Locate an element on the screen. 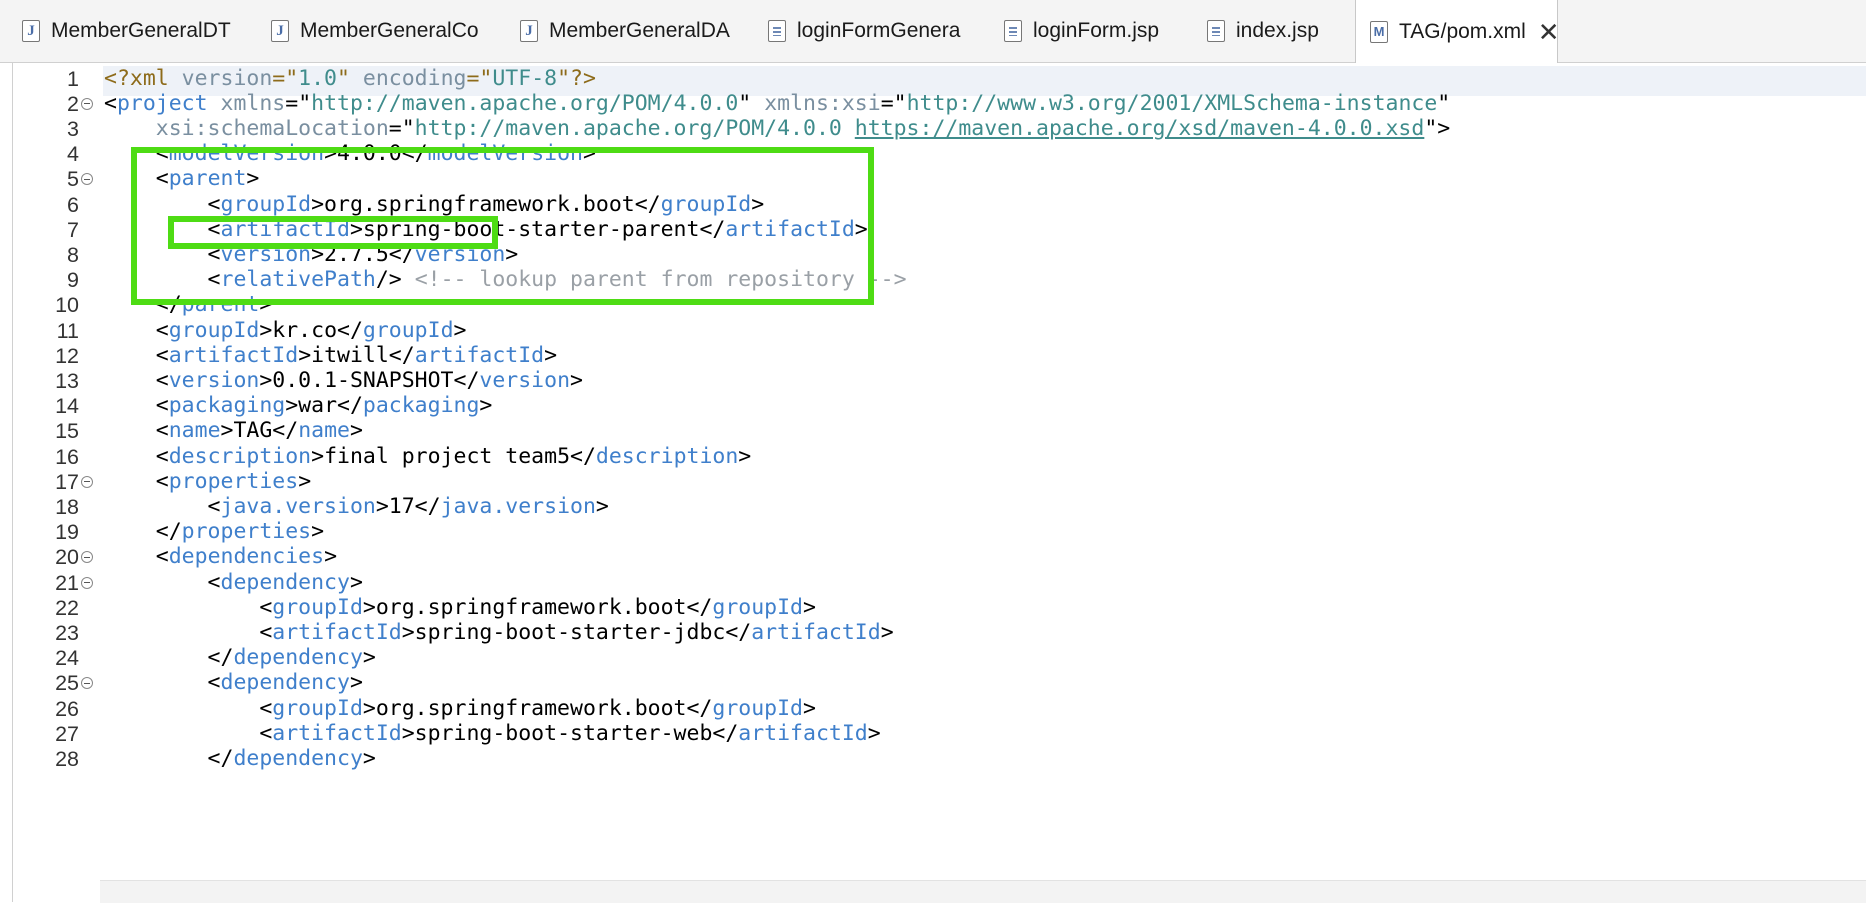 This screenshot has height=903, width=1866. tab-member-general-dt: MemberGeneralDT is located at coordinates (126, 31).